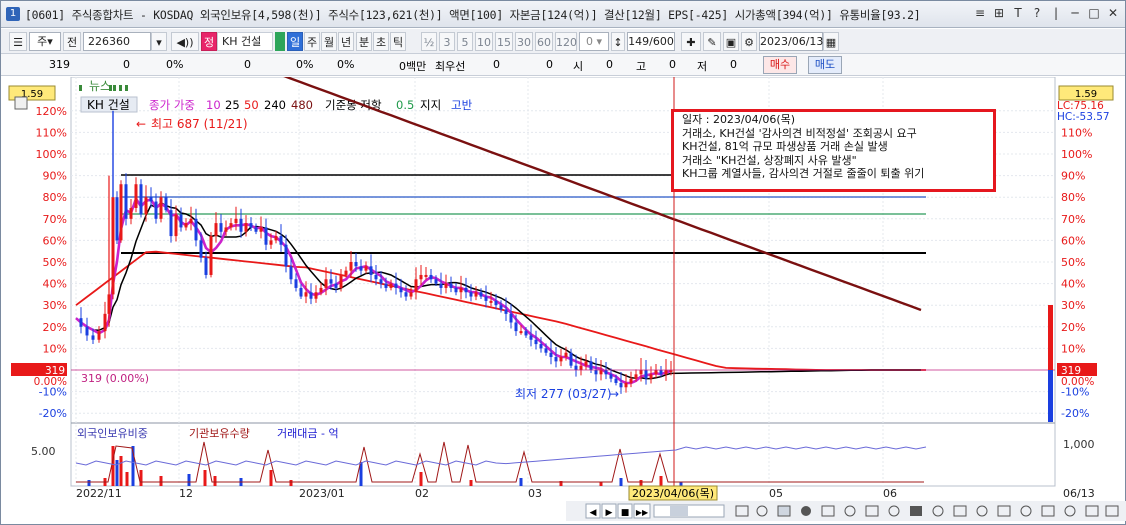 This screenshot has width=1126, height=525. I want to click on interval-half: ½, so click(429, 41).